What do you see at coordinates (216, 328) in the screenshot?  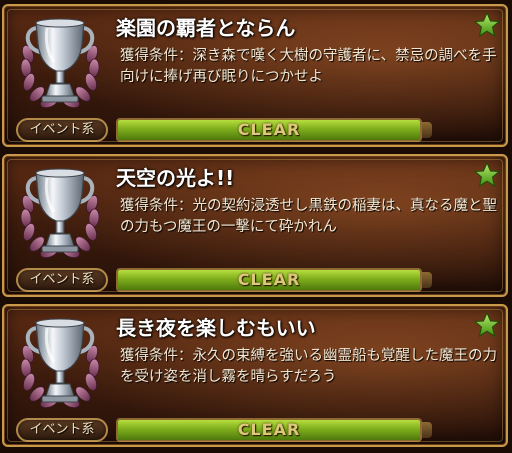 I see `achievement-title: 長き夜を楽しむもいい` at bounding box center [216, 328].